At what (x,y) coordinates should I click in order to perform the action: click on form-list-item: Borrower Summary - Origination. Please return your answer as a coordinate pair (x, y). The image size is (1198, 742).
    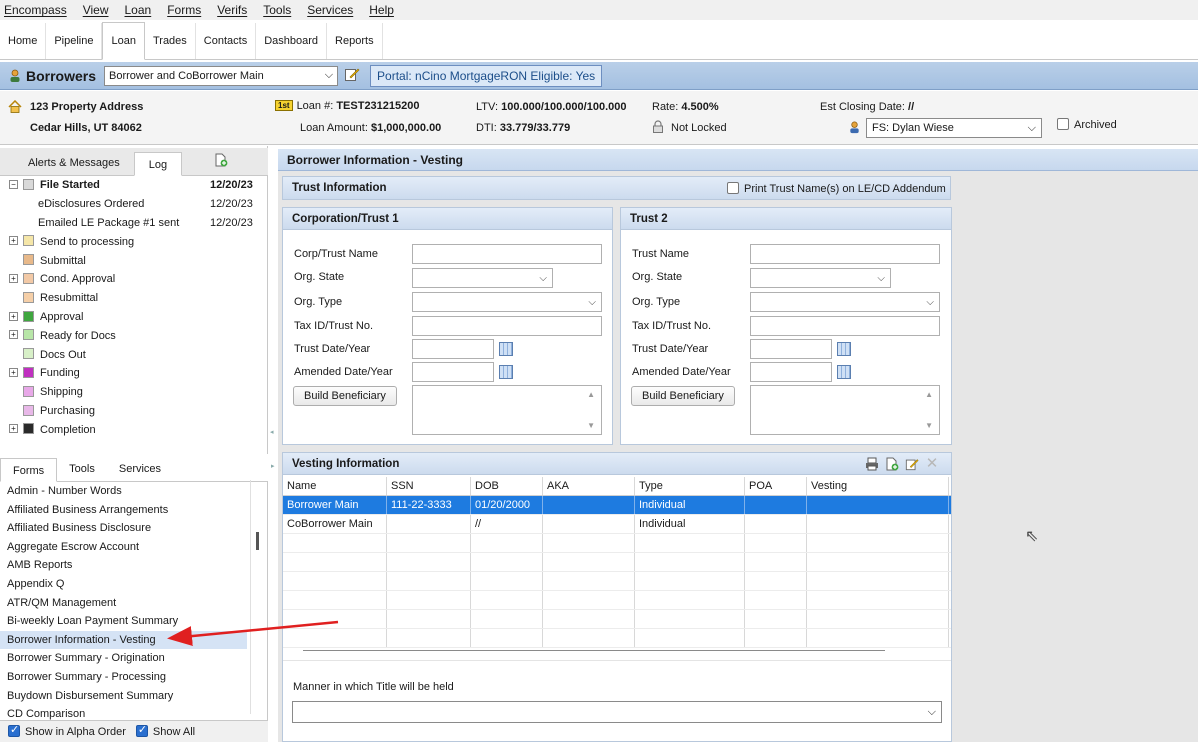
    Looking at the image, I should click on (123, 658).